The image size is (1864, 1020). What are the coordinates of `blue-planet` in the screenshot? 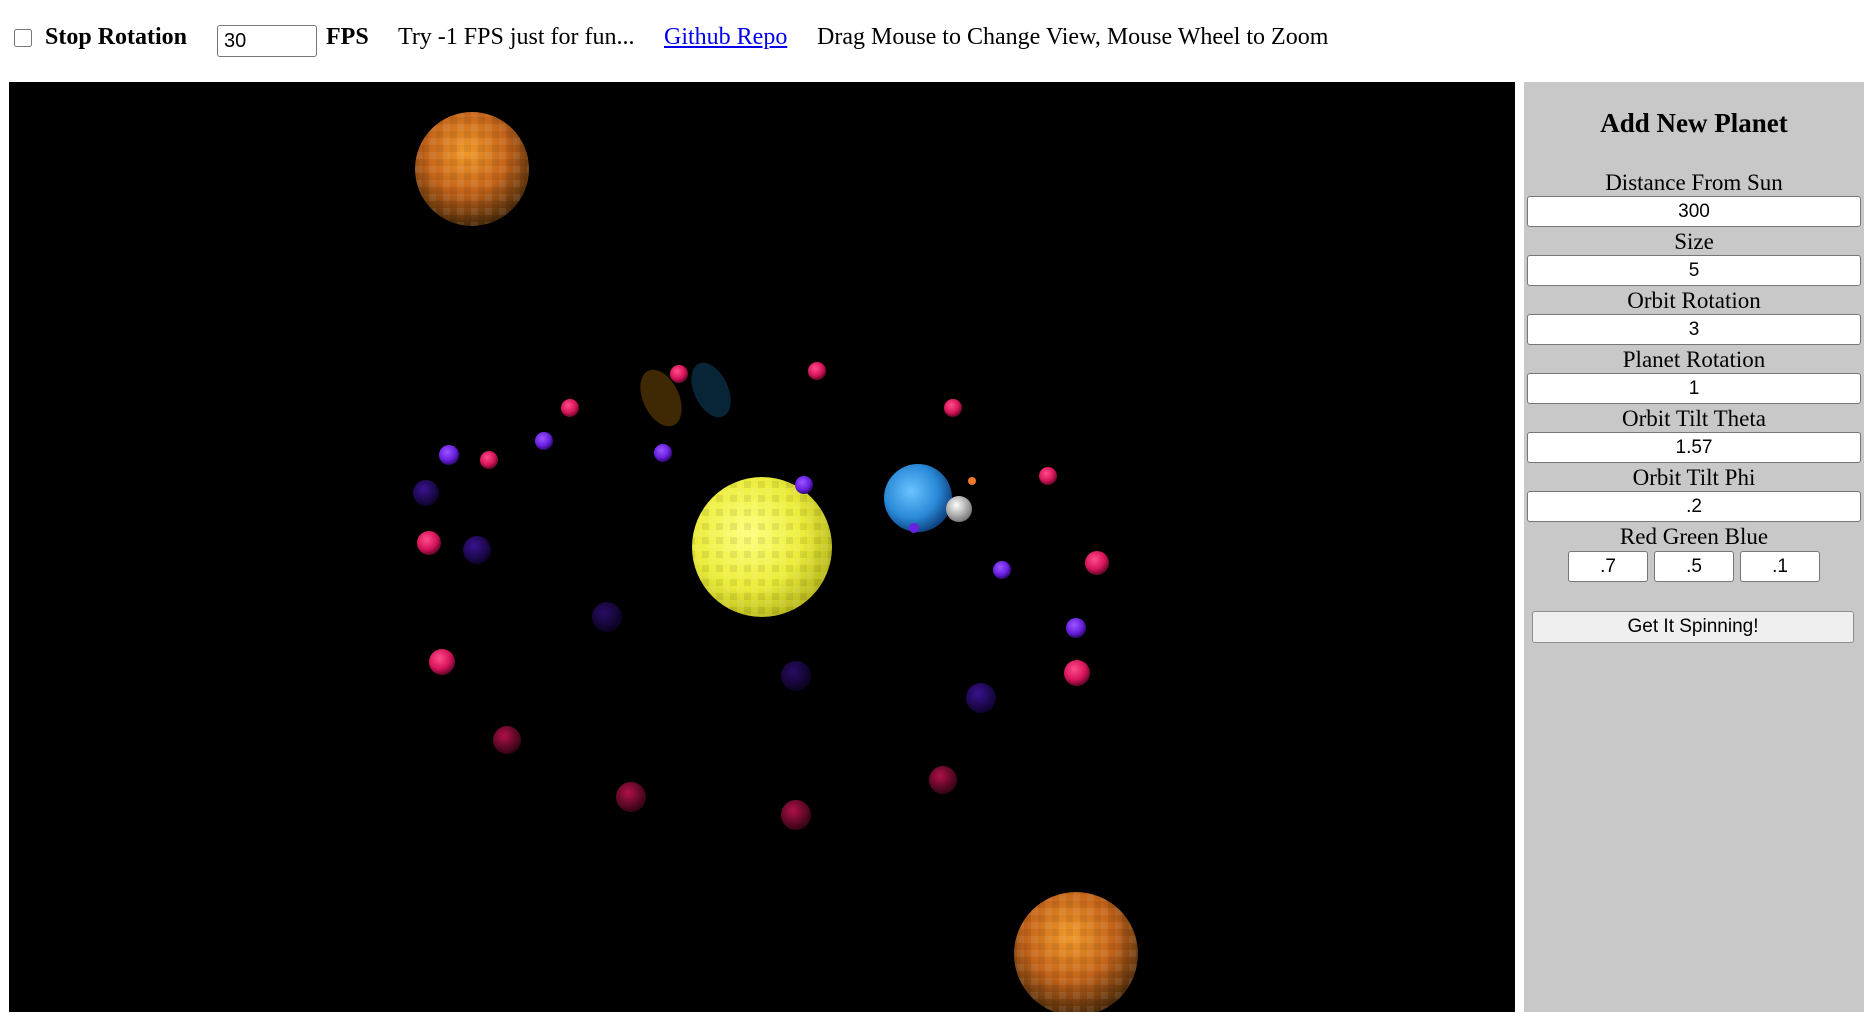 It's located at (918, 498).